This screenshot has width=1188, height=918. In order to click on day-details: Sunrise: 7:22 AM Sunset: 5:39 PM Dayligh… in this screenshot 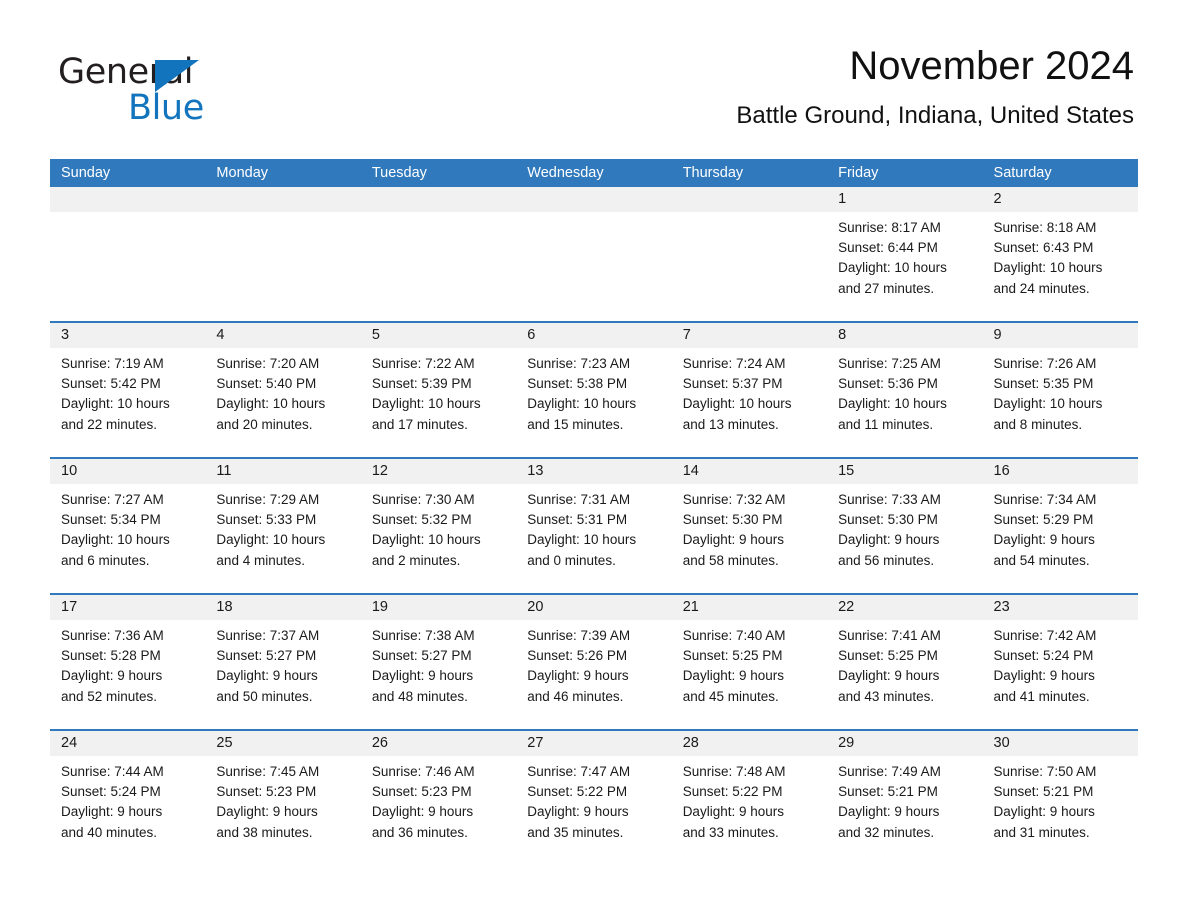, I will do `click(438, 391)`.